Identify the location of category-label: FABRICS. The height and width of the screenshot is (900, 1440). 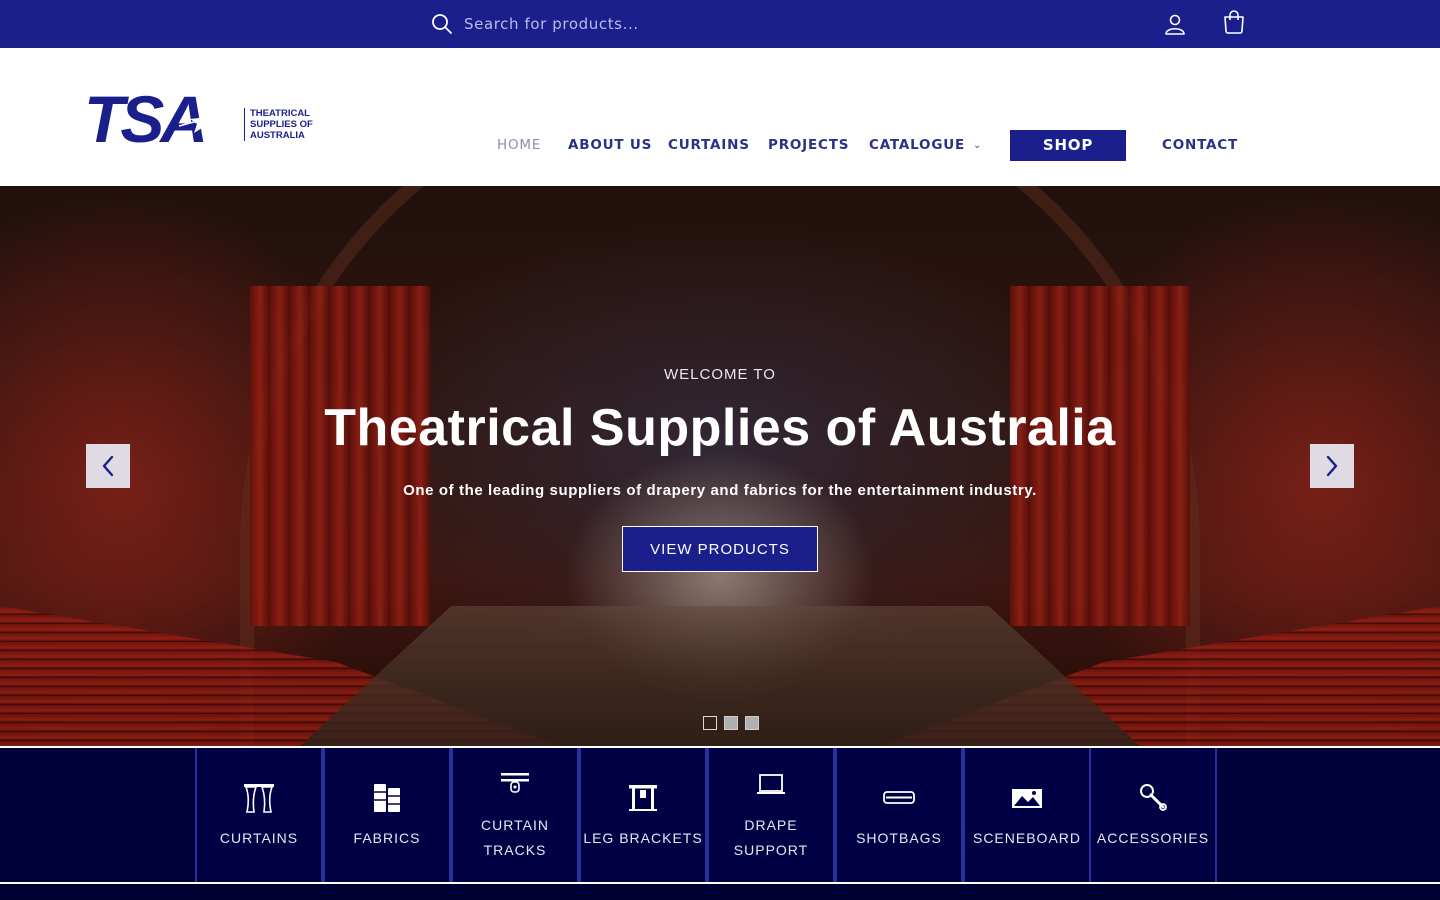
(387, 837).